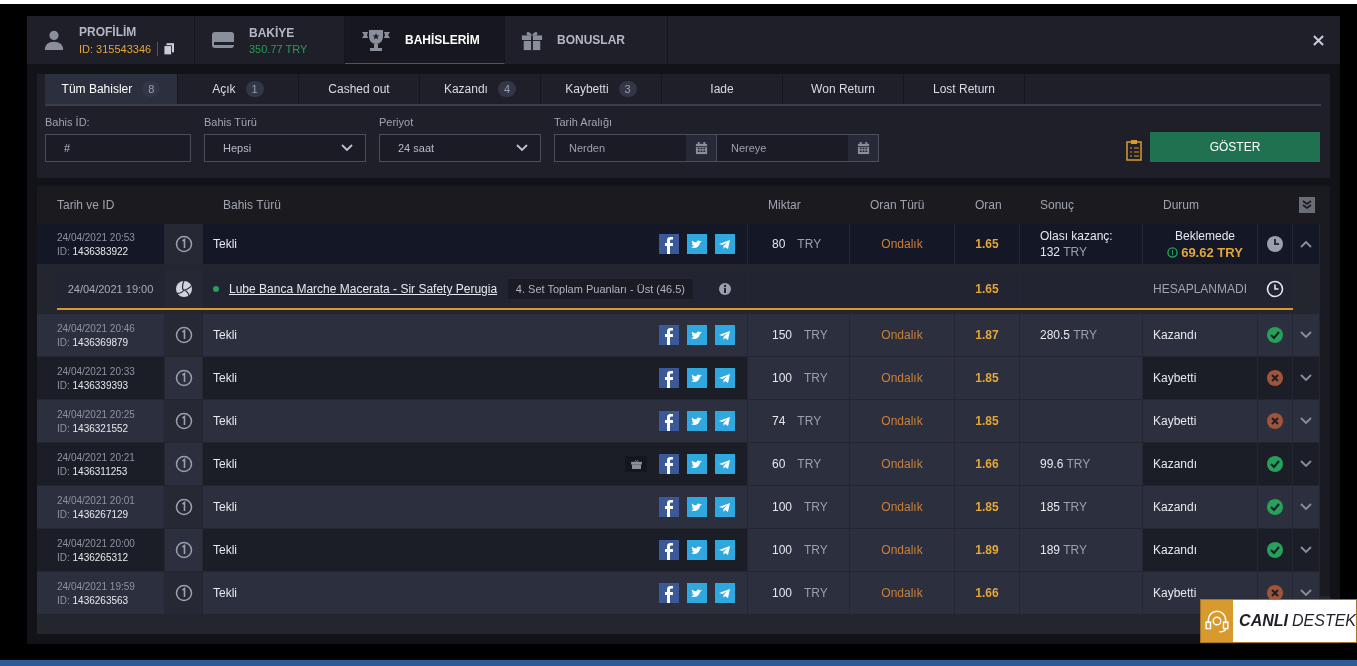 The width and height of the screenshot is (1357, 666). I want to click on bet-row: 24/04/2021 20:33 ID: 1436339393 Tekli 100 TRY Ondalık 1.85 Kaybetti, so click(678, 378).